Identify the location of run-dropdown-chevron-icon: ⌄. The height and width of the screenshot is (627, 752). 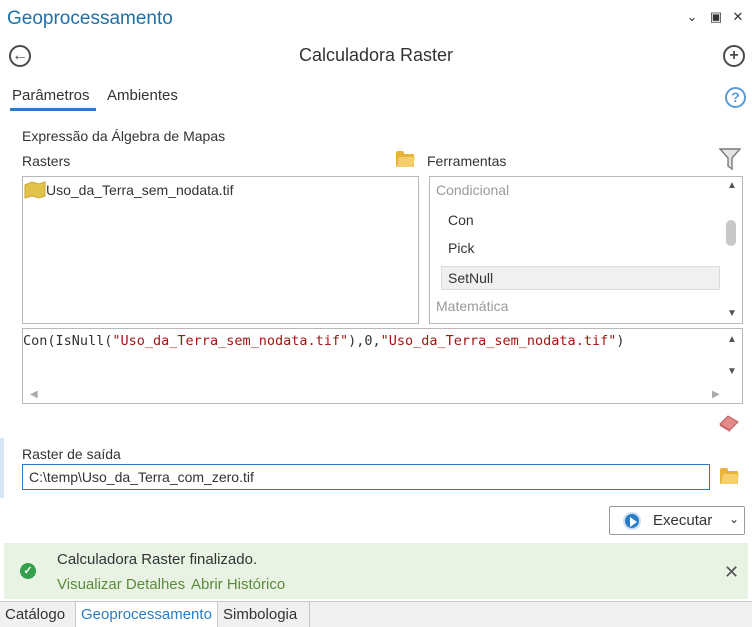
(734, 519).